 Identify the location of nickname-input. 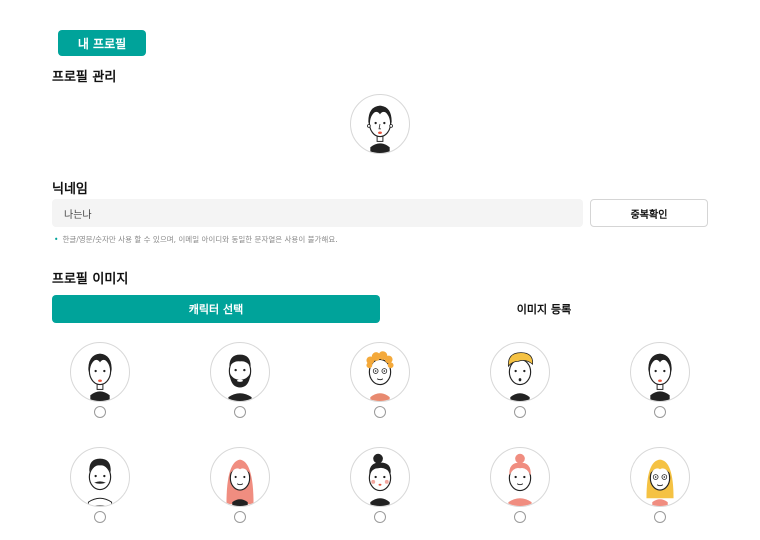
(317, 213).